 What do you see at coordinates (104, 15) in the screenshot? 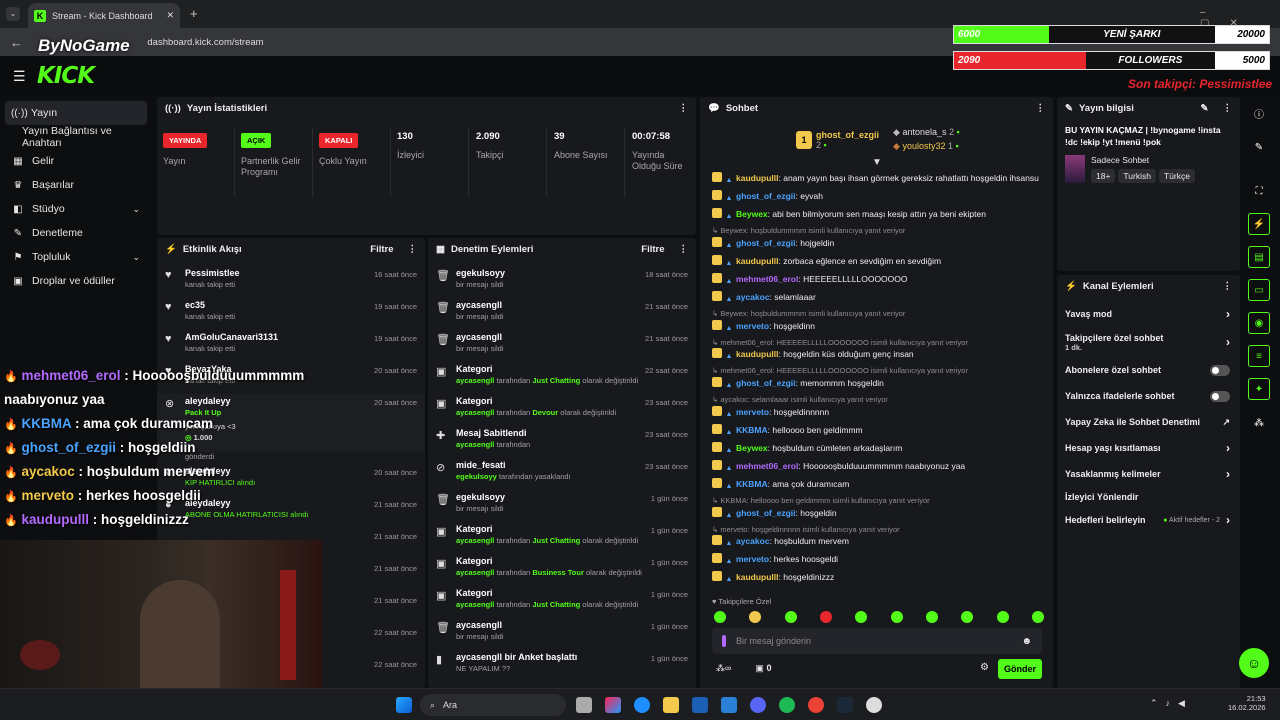
I see `browser-tab: K Stream - Kick Dashboard ✕` at bounding box center [104, 15].